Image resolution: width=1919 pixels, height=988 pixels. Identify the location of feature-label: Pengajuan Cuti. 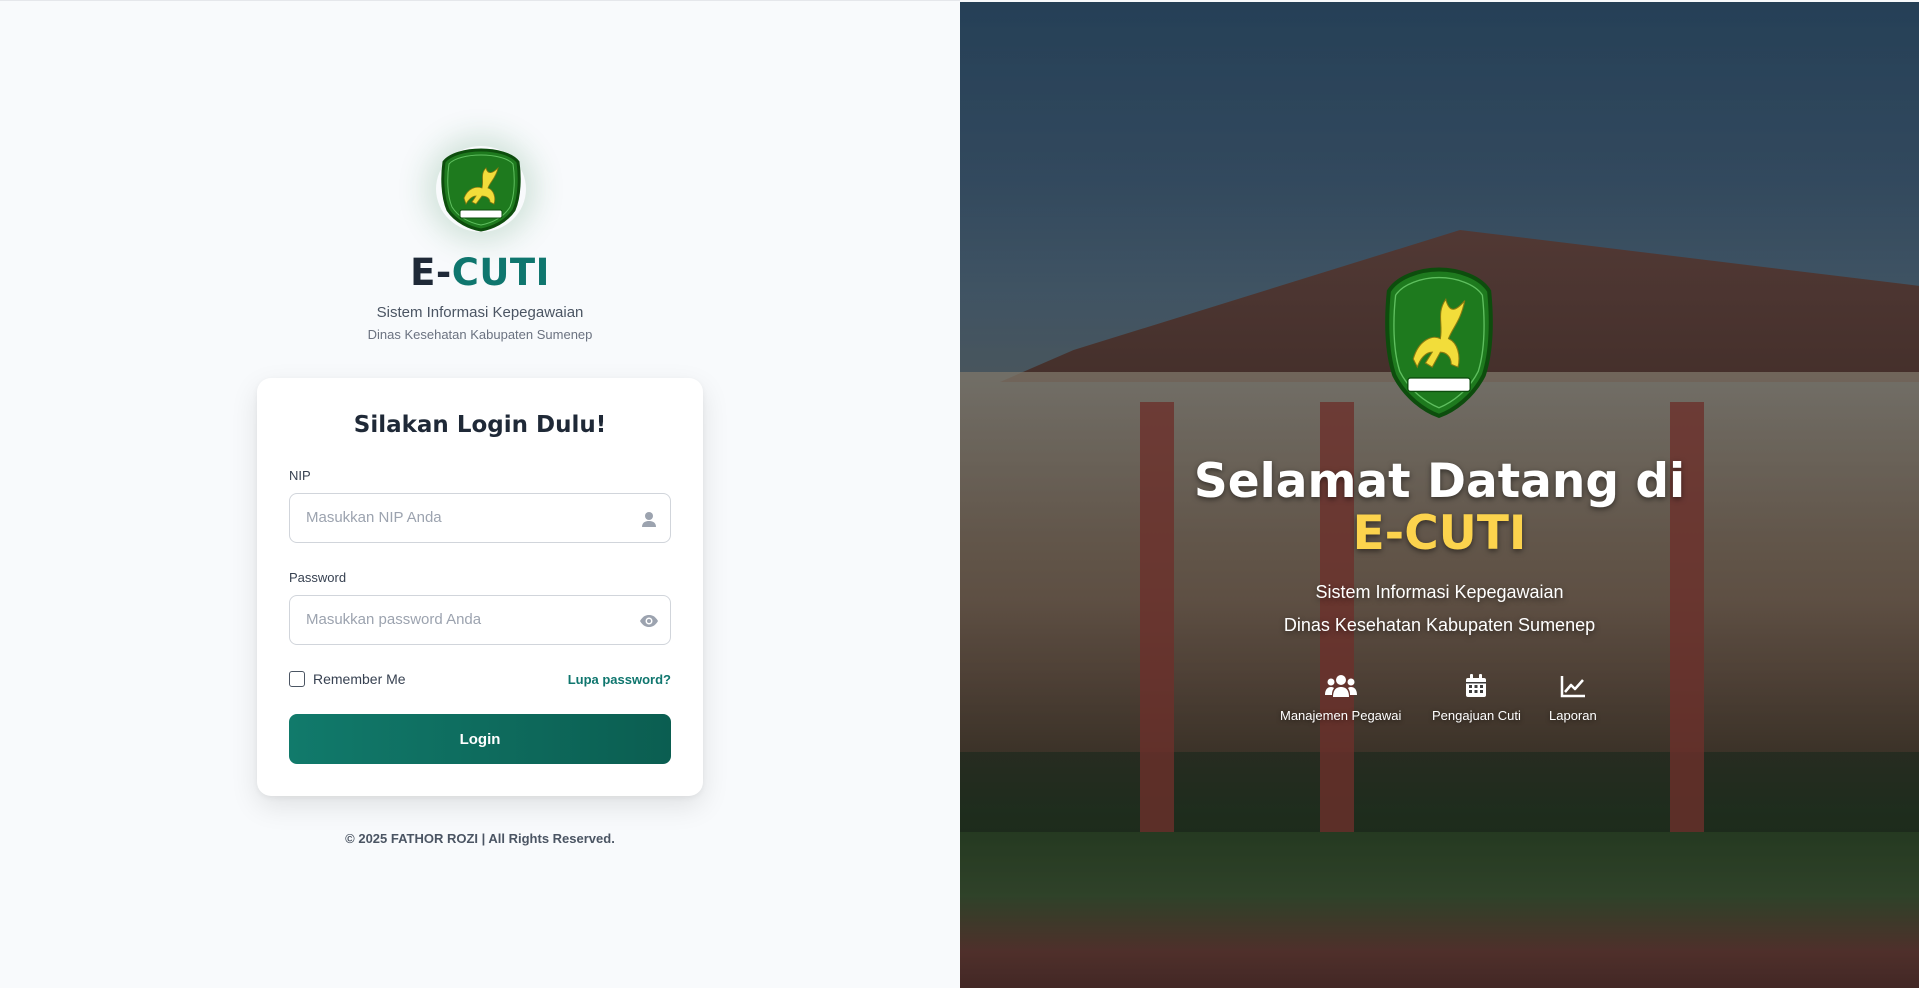
(1476, 715).